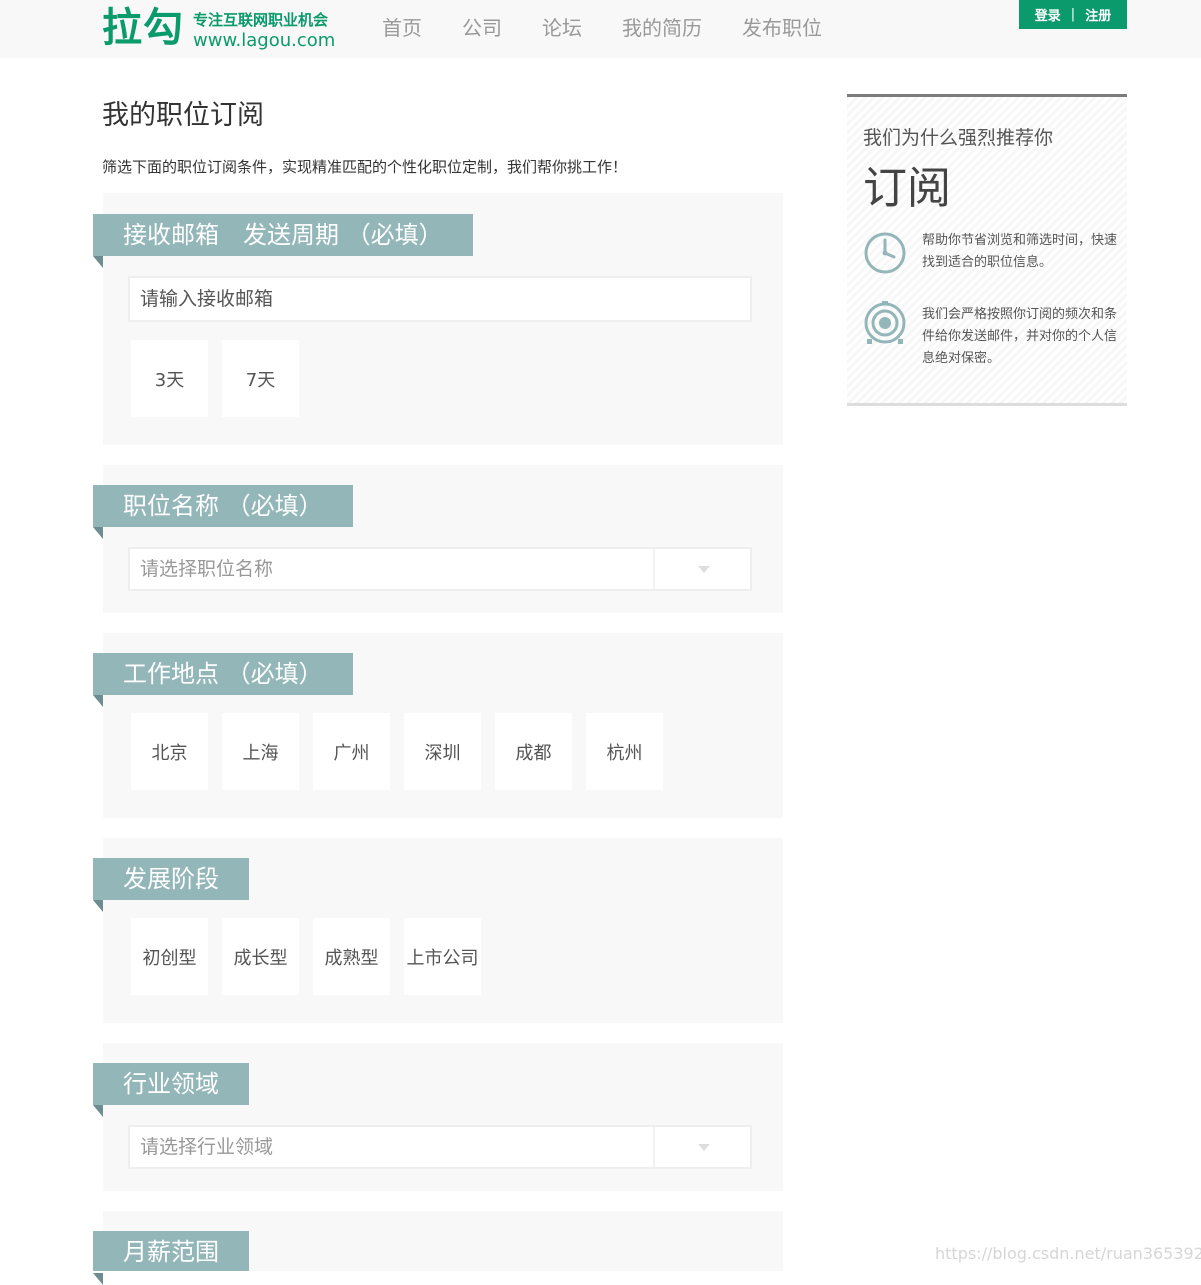 The image size is (1201, 1285). What do you see at coordinates (169, 751) in the screenshot?
I see `city-option-beijing: 北京` at bounding box center [169, 751].